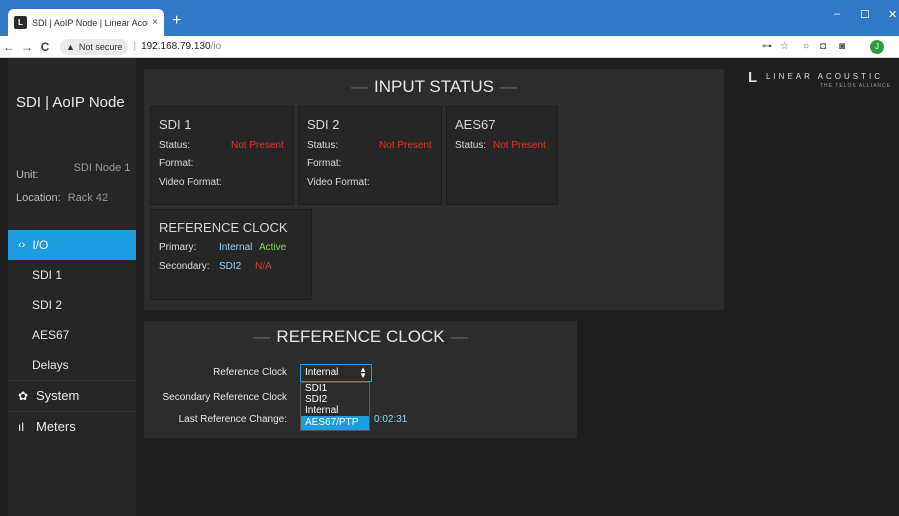  I want to click on browser-tab: L SDI | AoIP Node | Linear Acoustic ×, so click(86, 22).